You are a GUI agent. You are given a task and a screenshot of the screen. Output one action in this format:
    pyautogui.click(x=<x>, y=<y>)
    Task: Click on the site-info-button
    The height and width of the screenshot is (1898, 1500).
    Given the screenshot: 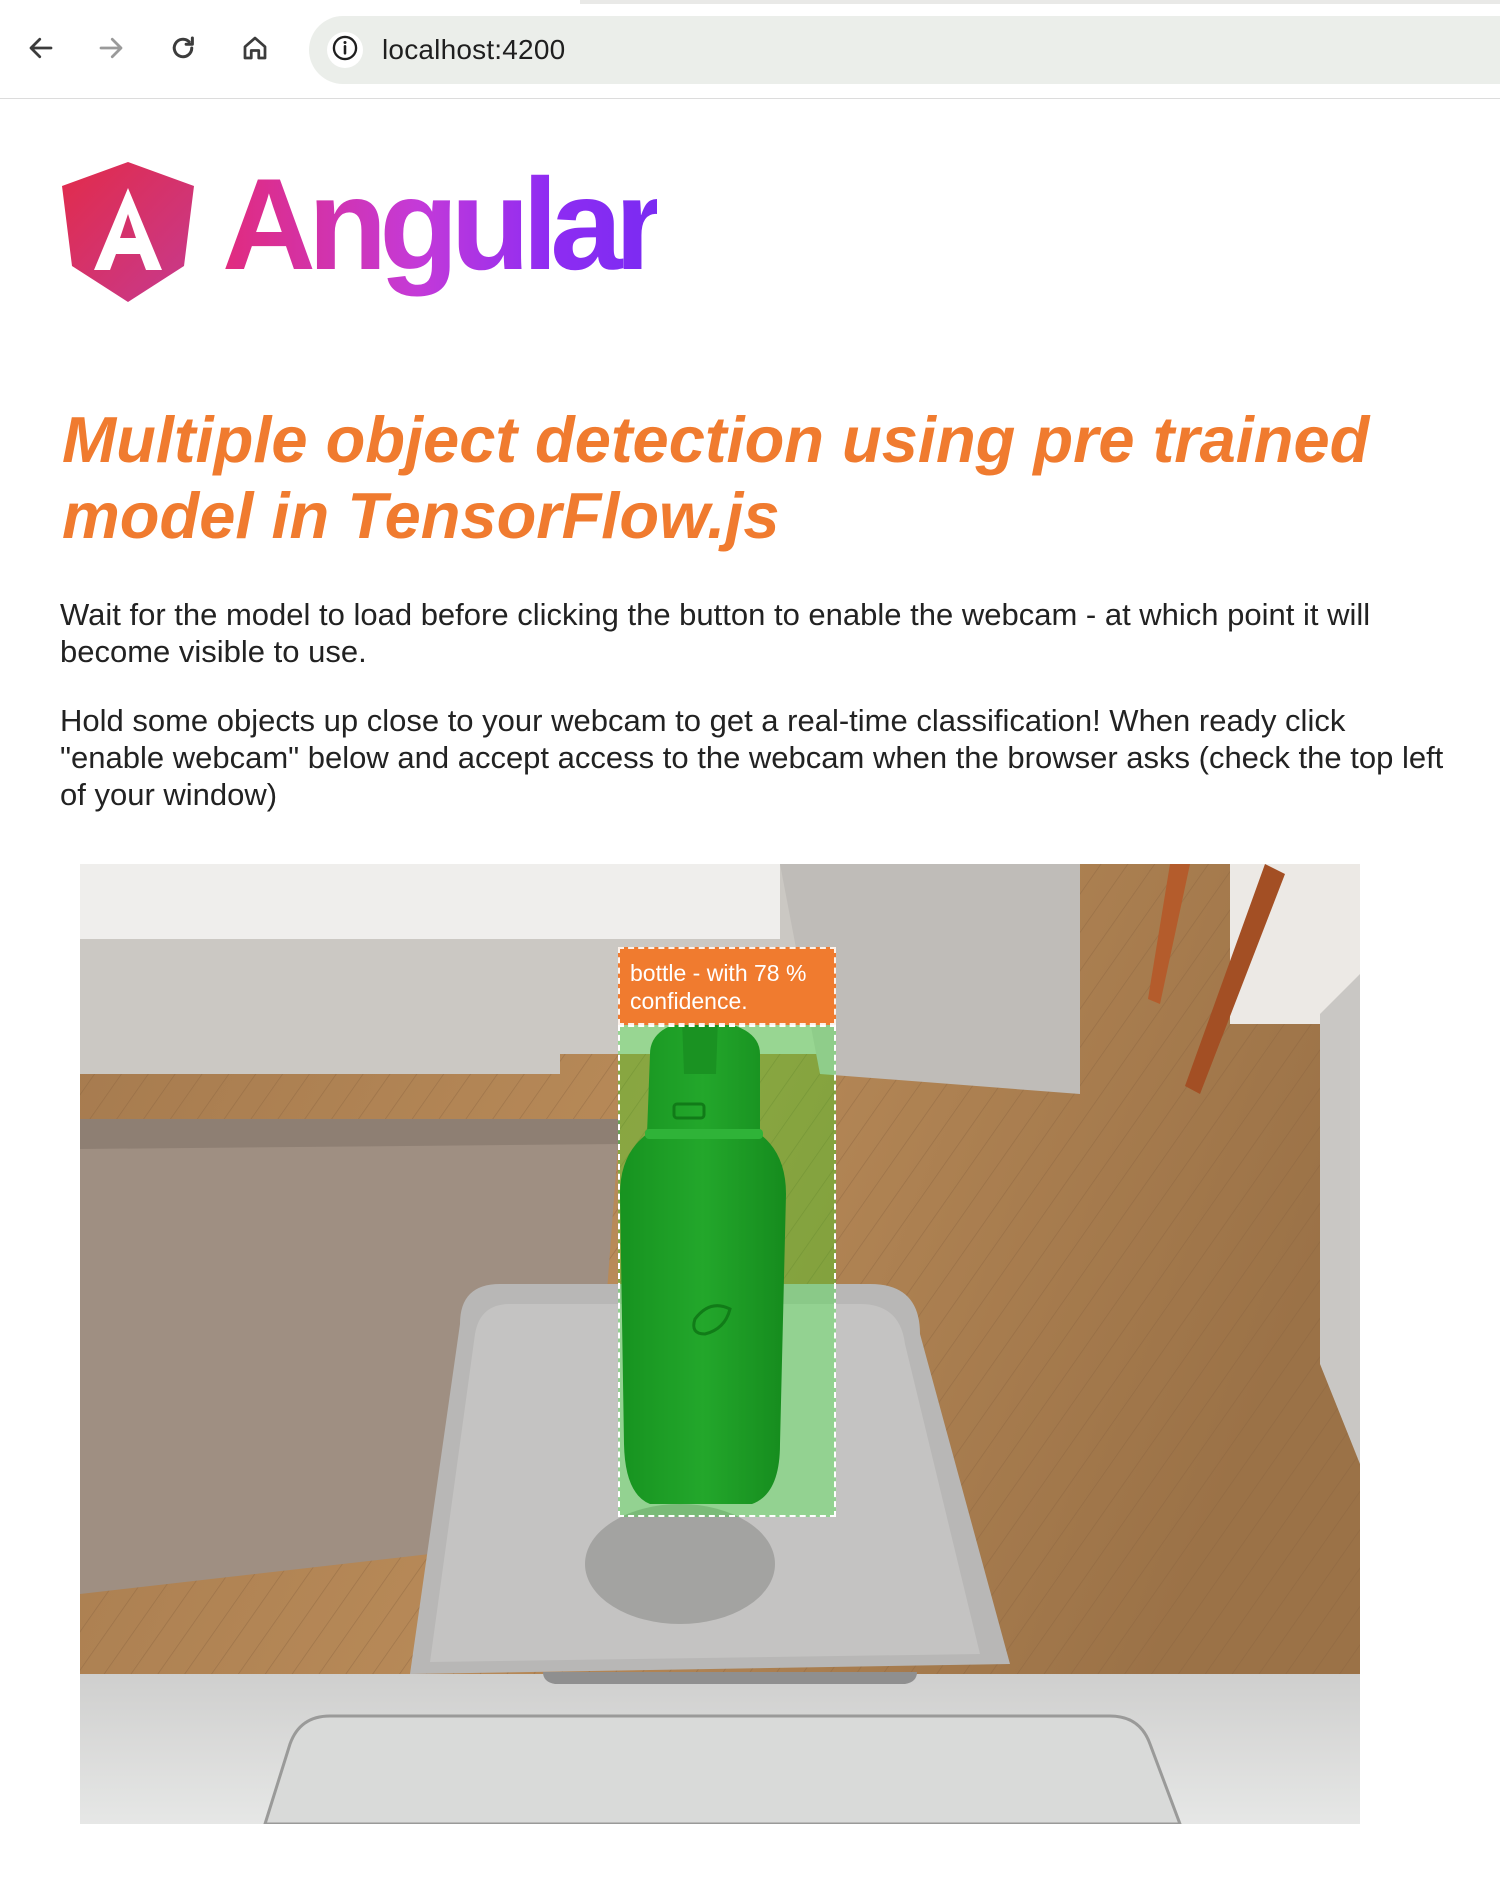 What is the action you would take?
    pyautogui.click(x=345, y=50)
    